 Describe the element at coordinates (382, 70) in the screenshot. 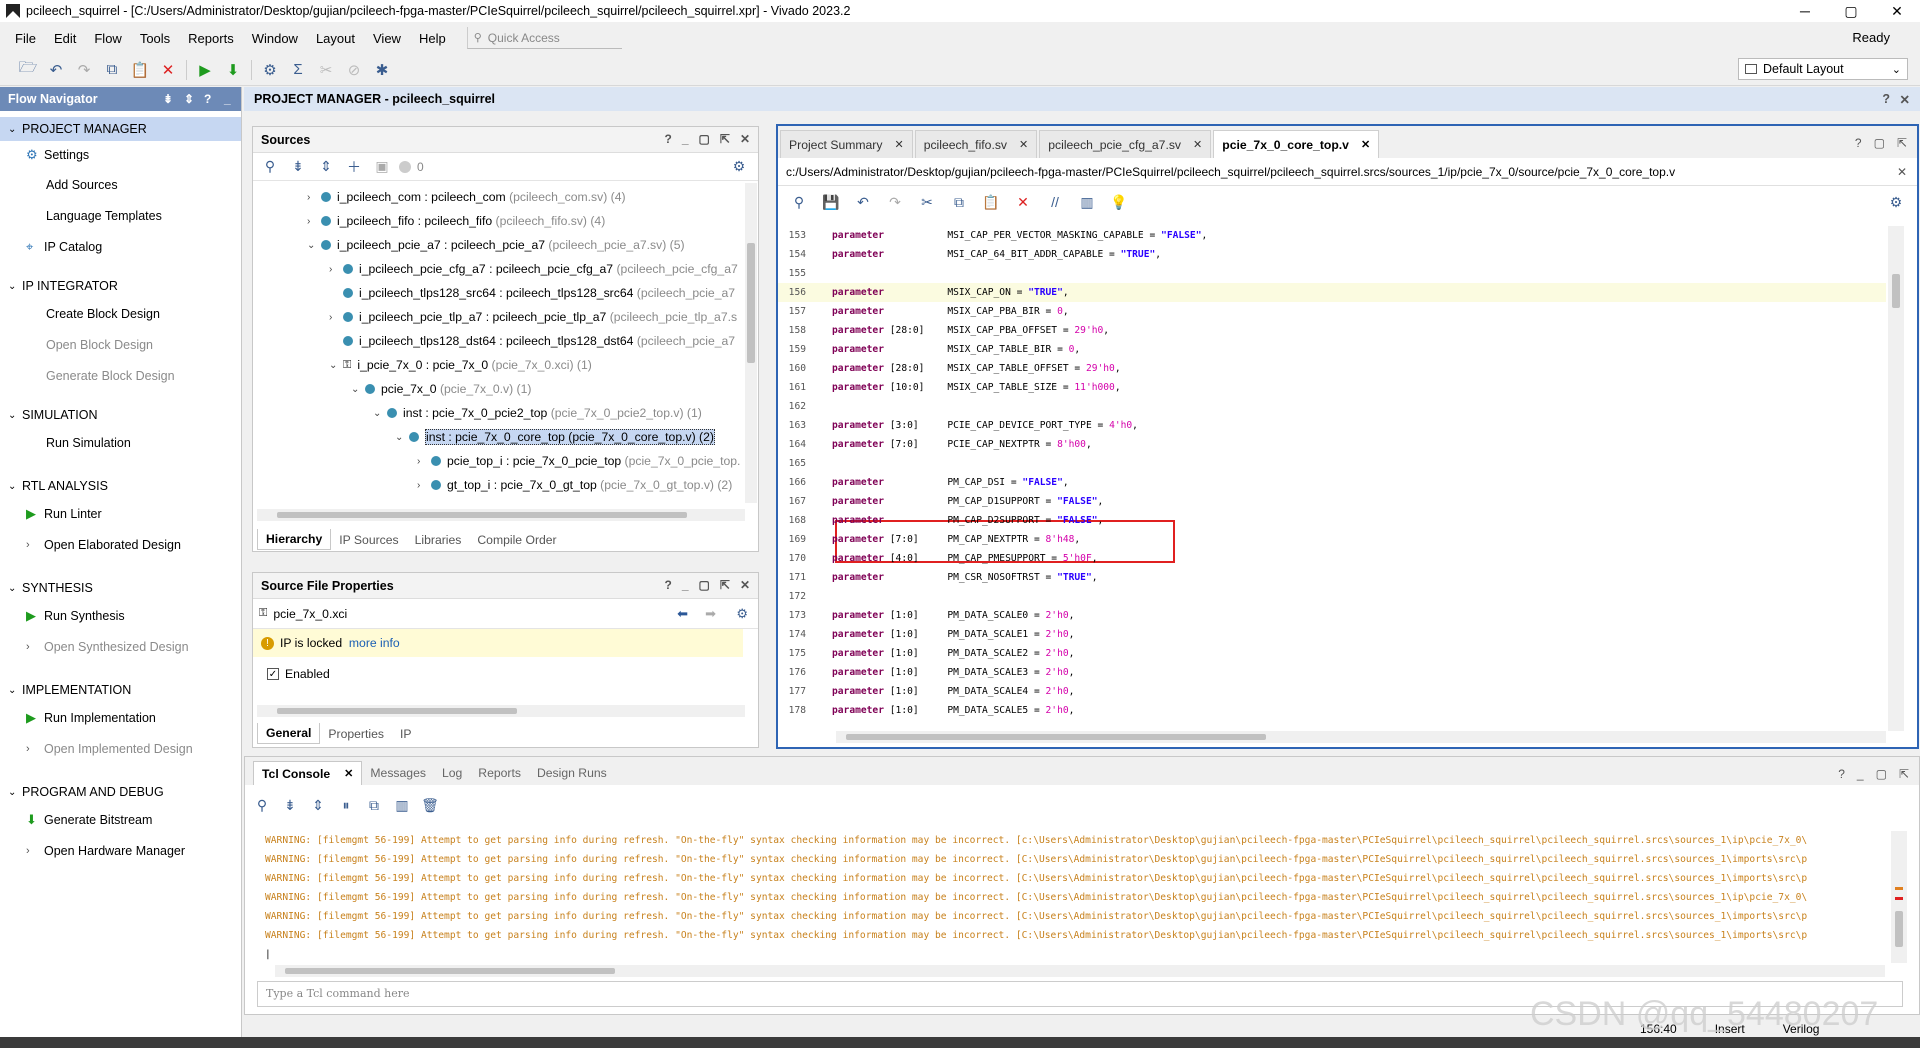

I see `debug-icon: ✱` at that location.